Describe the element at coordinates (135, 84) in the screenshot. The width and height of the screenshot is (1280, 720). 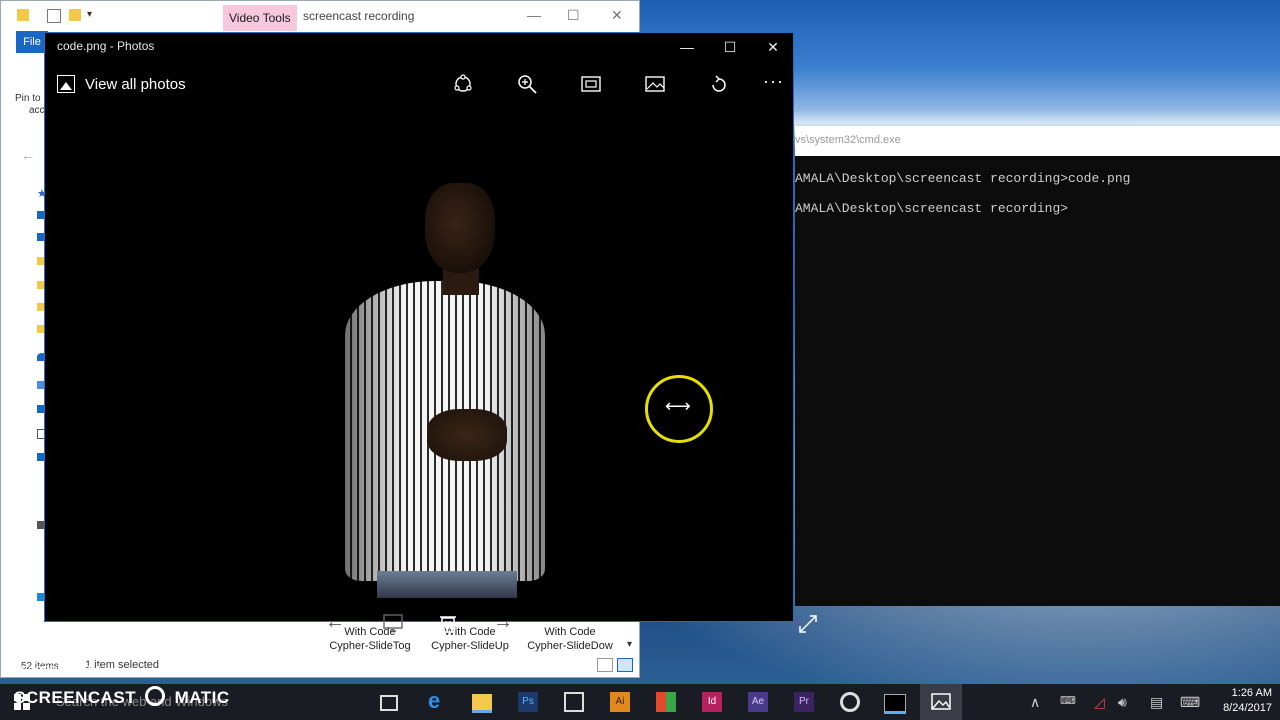
I see `view-all-photos-label: View all photos` at that location.